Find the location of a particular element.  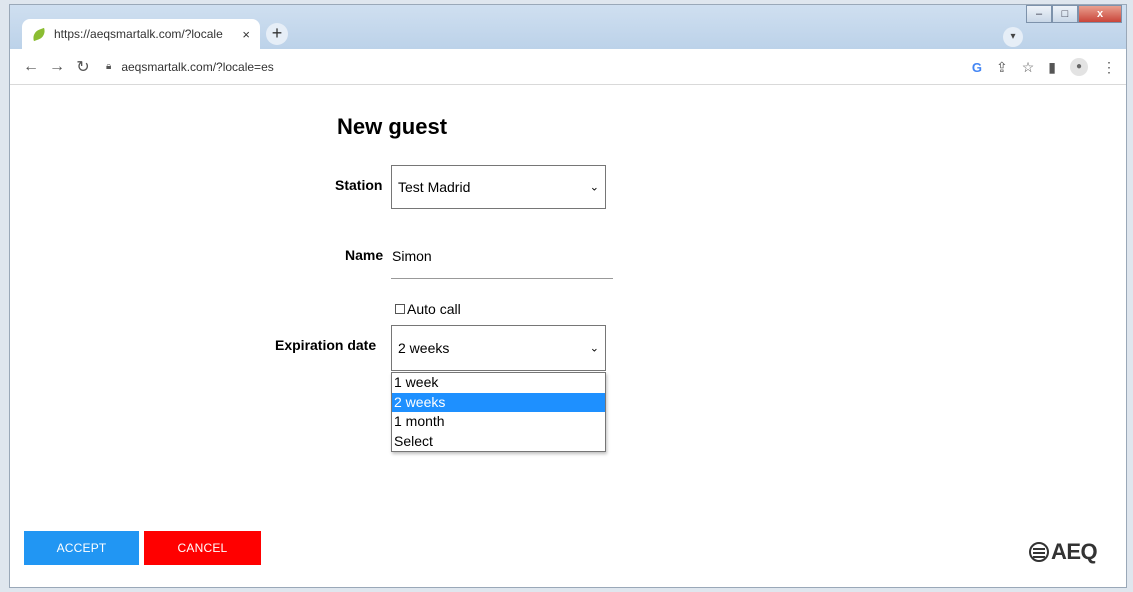

forward-icon: → is located at coordinates (57, 67).